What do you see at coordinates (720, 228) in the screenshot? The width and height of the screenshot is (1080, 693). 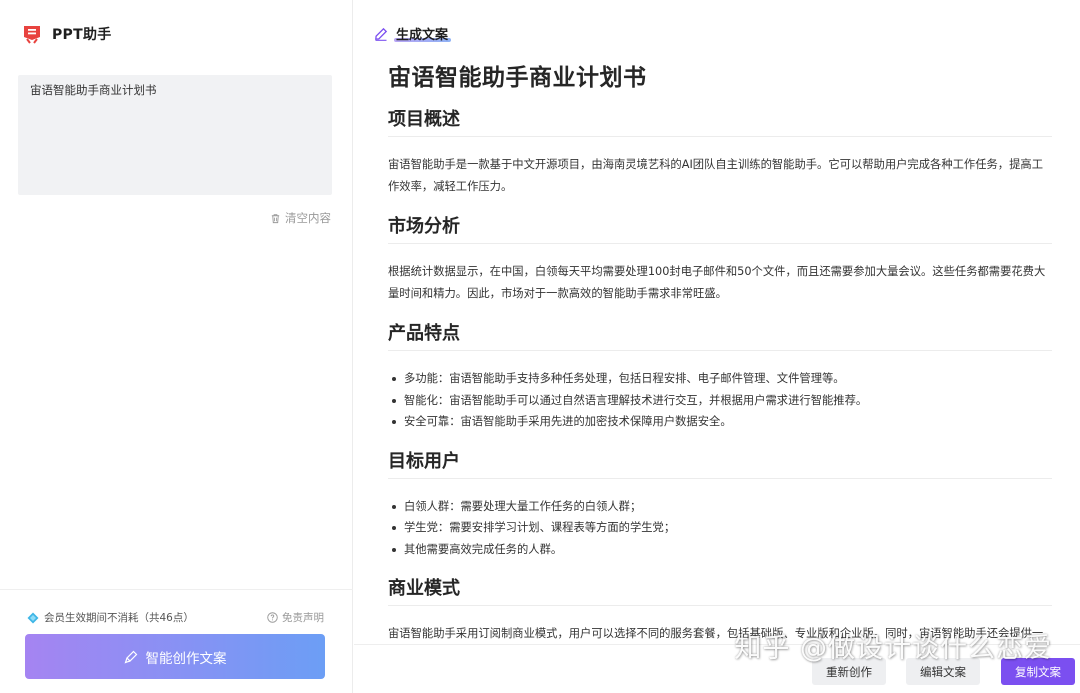 I see `section-title: 市场分析` at bounding box center [720, 228].